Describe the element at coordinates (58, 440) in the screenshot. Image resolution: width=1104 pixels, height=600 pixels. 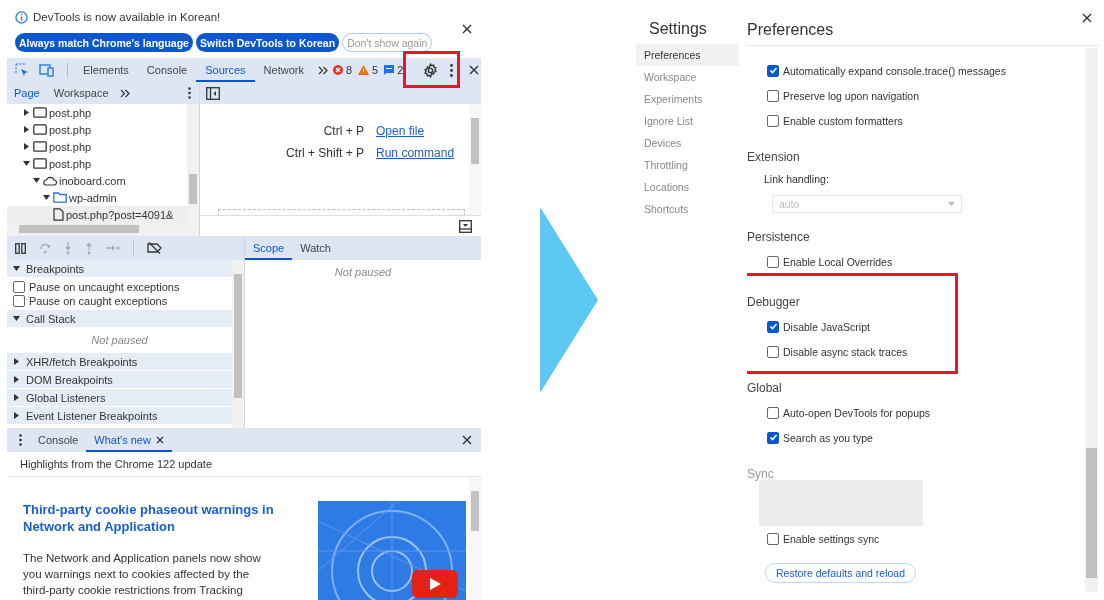
I see `drawer-tab: Console` at that location.